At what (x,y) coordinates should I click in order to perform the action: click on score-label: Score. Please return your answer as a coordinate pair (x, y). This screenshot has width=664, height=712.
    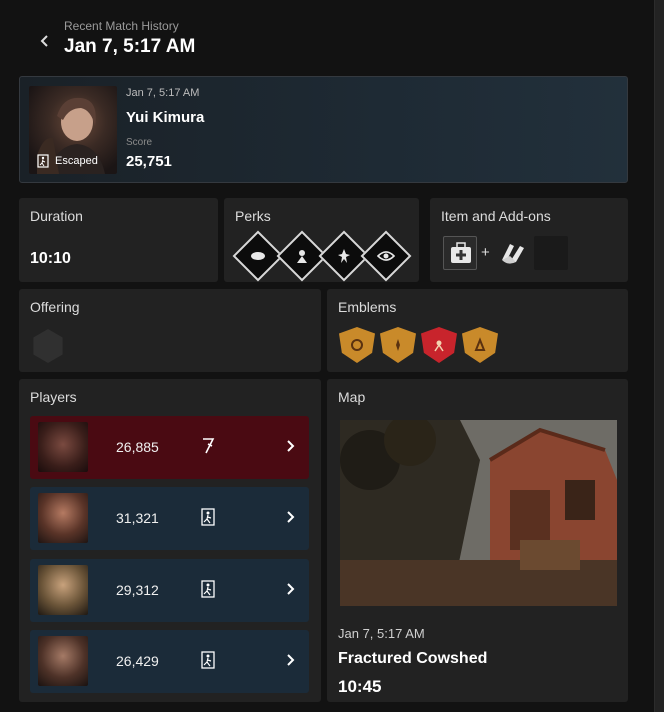
    Looking at the image, I should click on (139, 142).